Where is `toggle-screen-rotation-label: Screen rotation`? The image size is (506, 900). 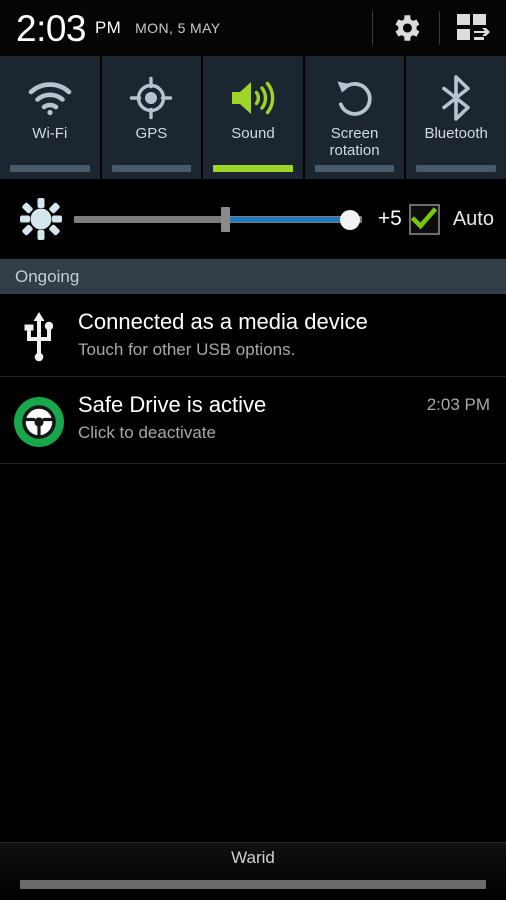 toggle-screen-rotation-label: Screen rotation is located at coordinates (355, 142).